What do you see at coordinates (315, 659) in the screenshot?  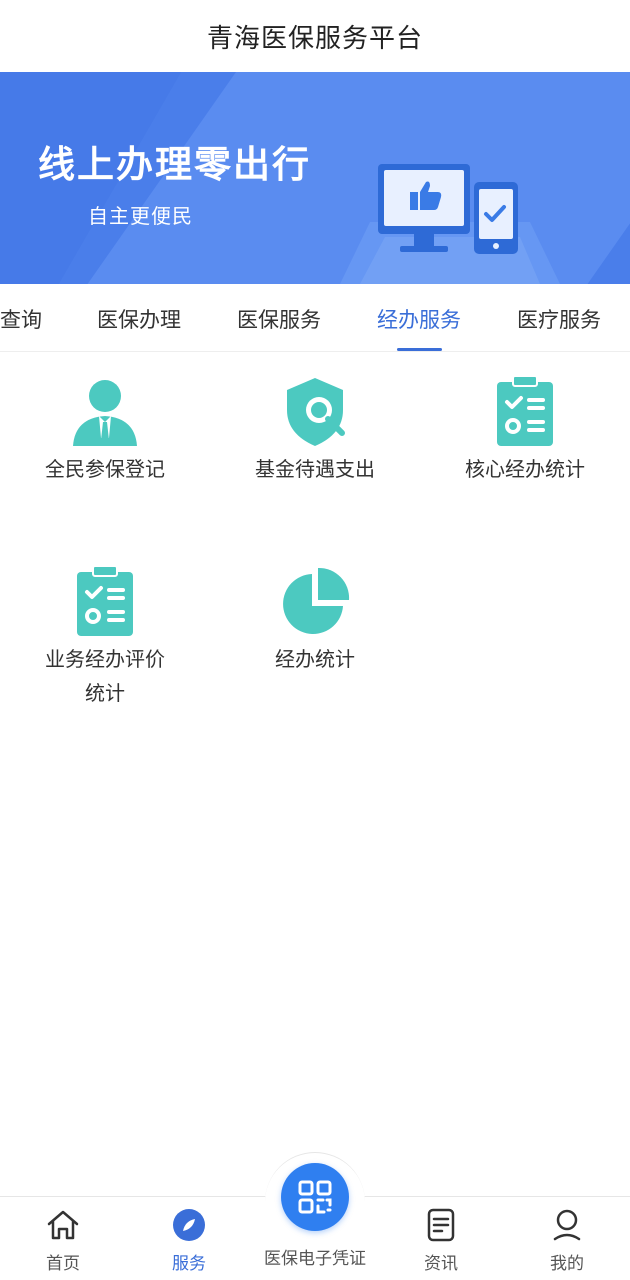 I see `service-label: 经办统计` at bounding box center [315, 659].